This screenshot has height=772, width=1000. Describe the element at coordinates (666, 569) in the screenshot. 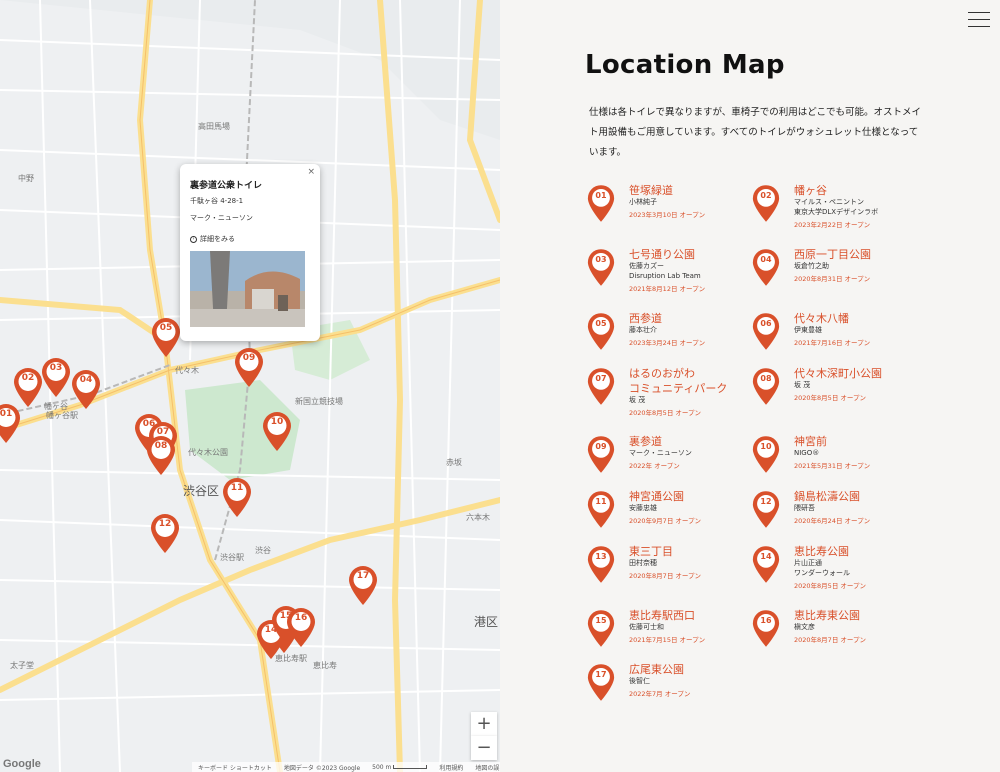

I see `location-item-13: 13 東三丁目 田村奈穂 2020年8月7日 オープン` at that location.